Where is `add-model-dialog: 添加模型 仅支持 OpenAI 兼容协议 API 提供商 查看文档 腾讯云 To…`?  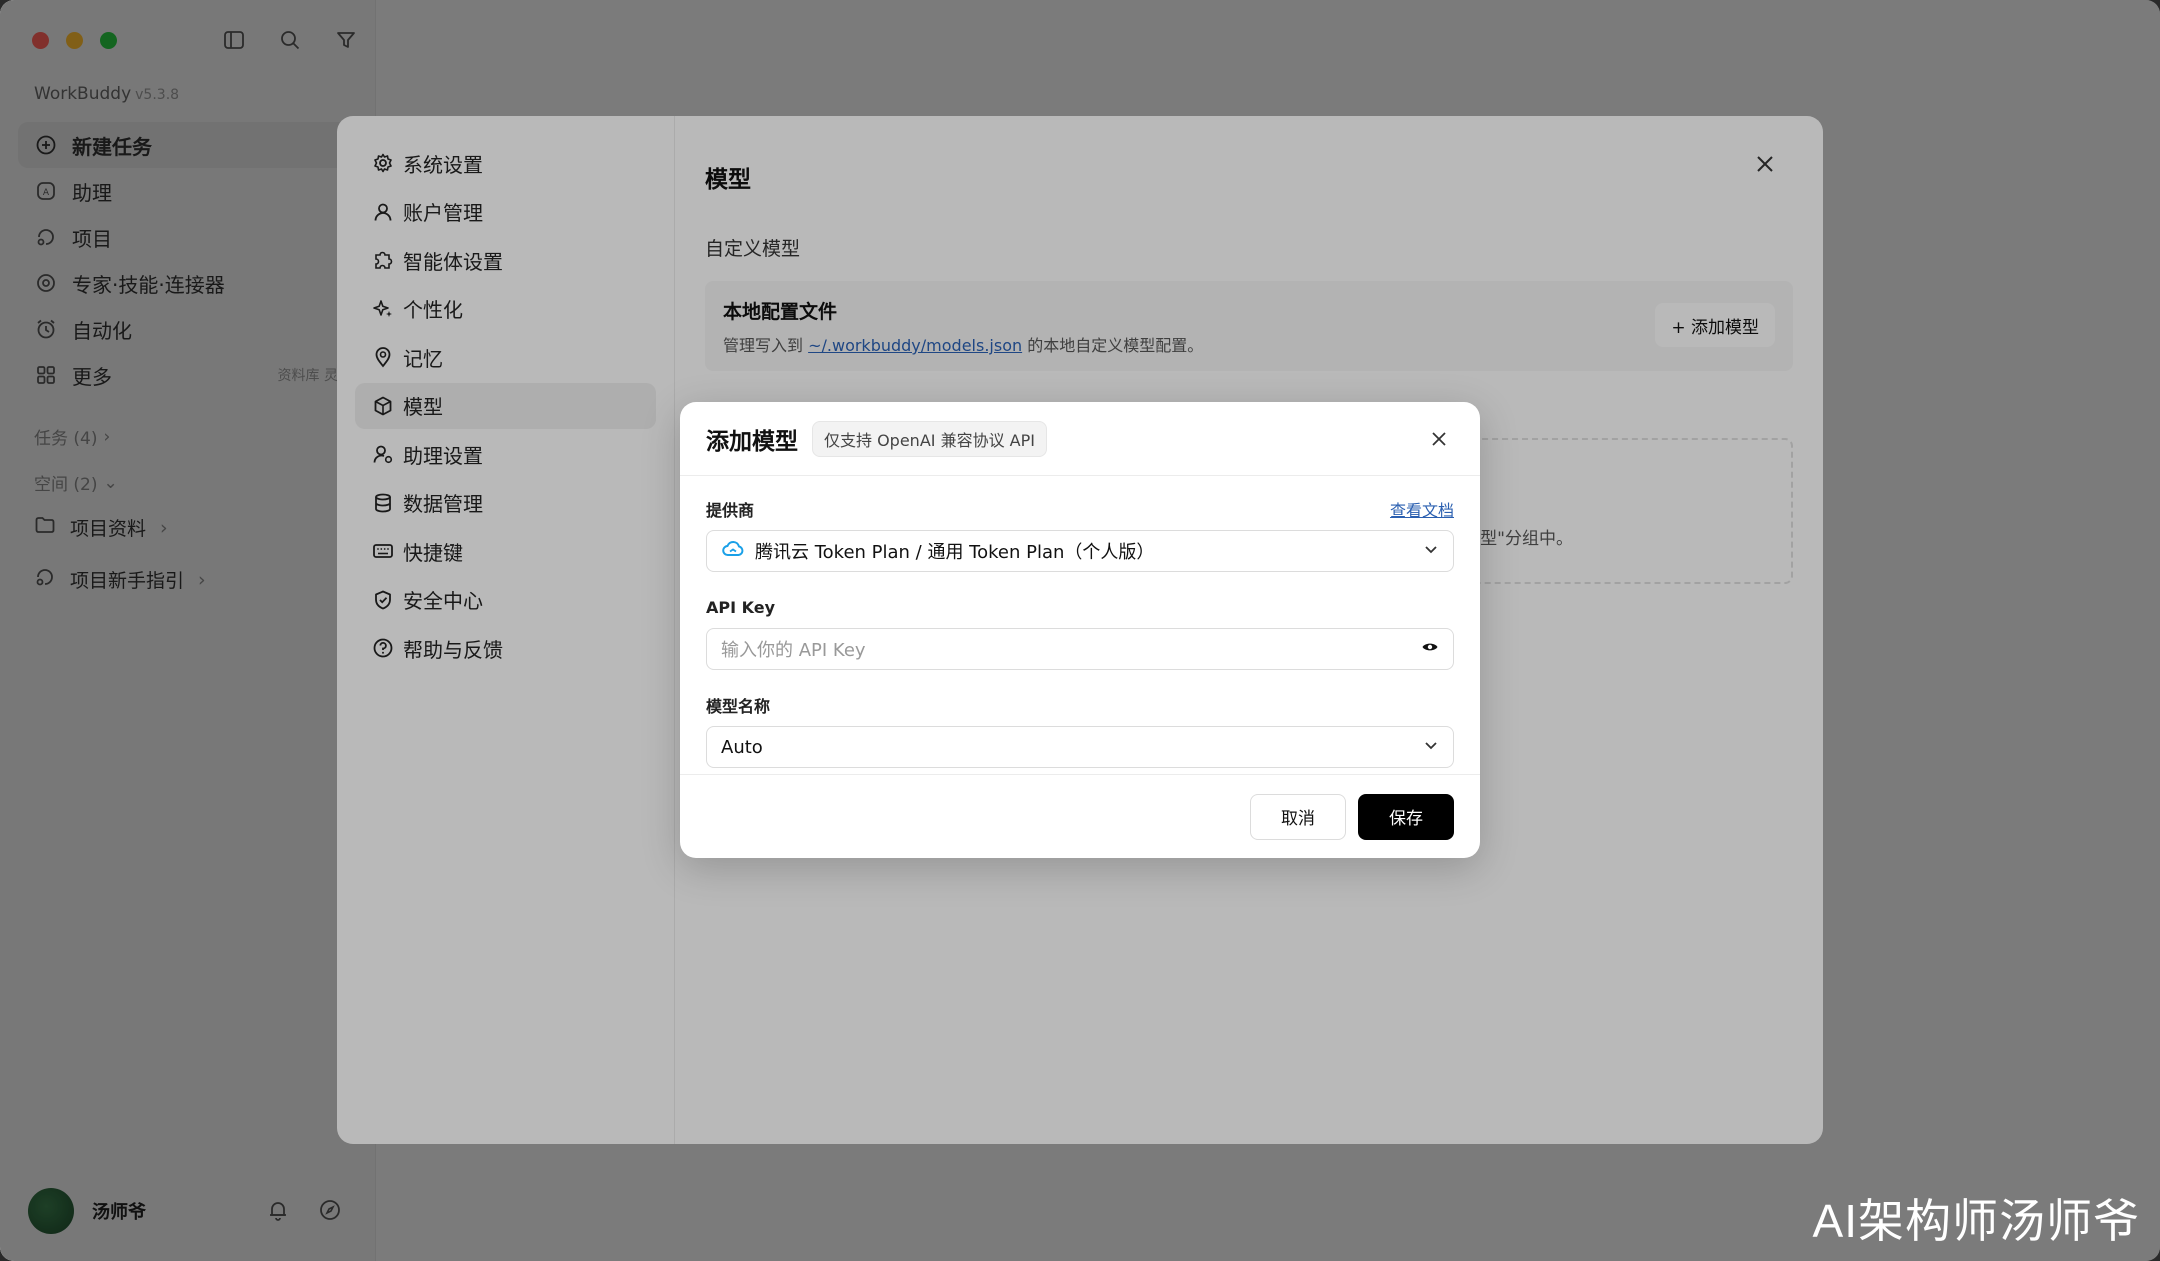 add-model-dialog: 添加模型 仅支持 OpenAI 兼容协议 API 提供商 查看文档 腾讯云 To… is located at coordinates (1080, 630).